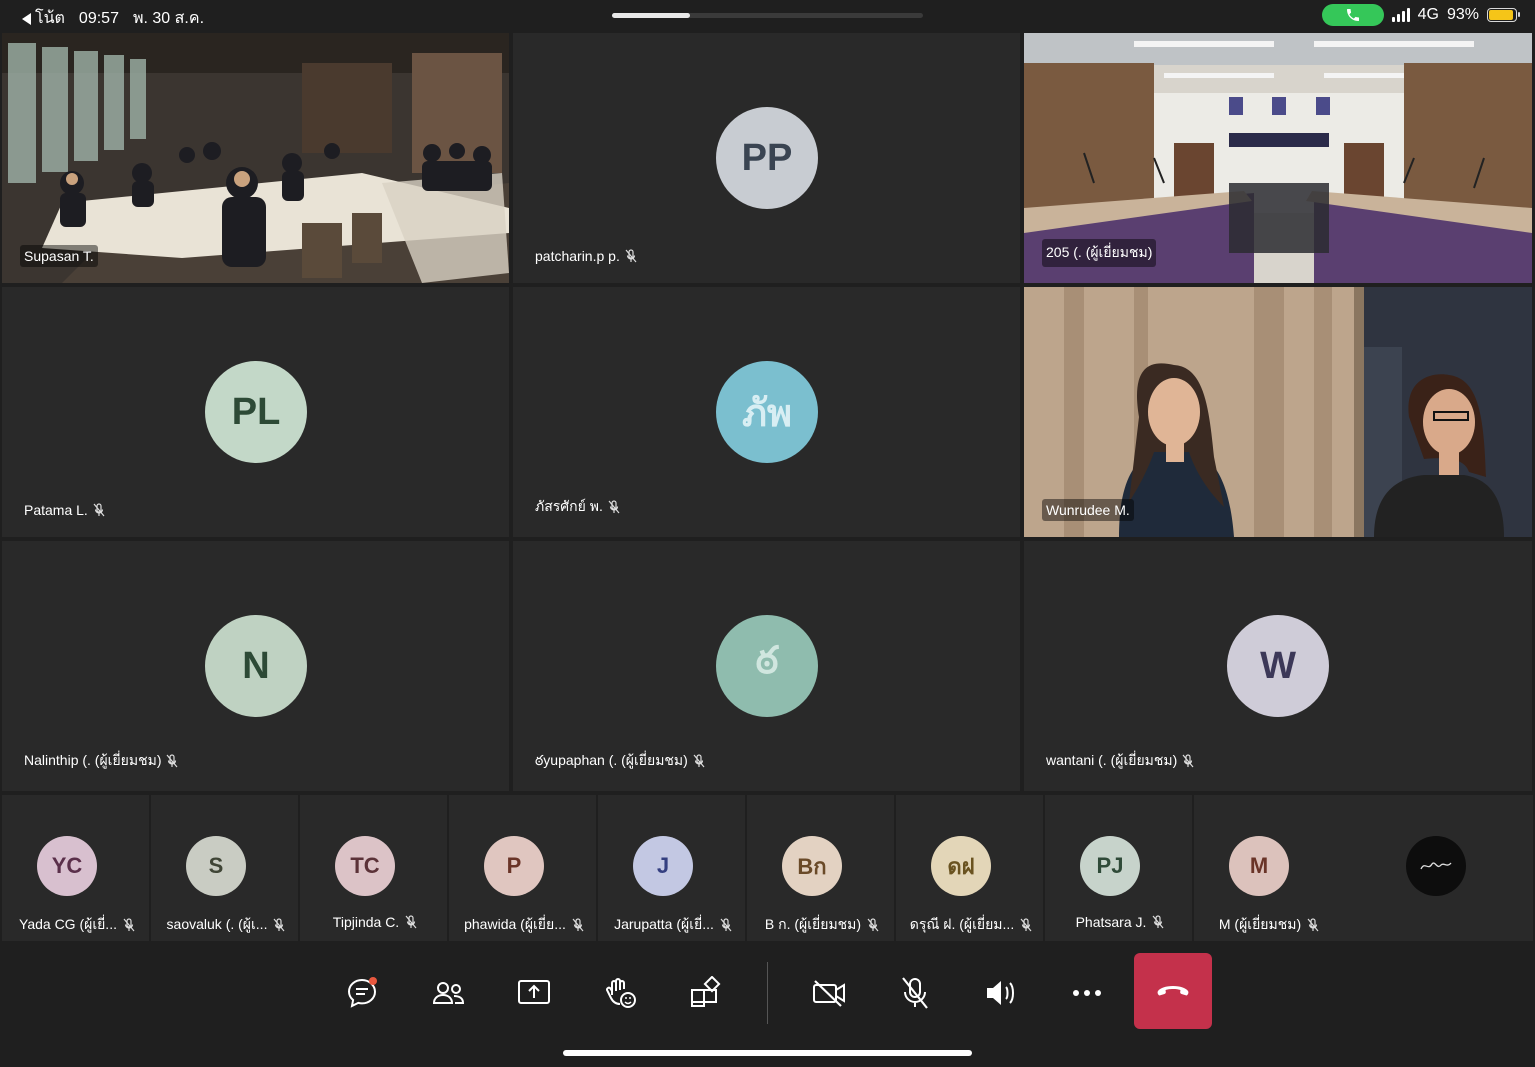 Image resolution: width=1535 pixels, height=1067 pixels. I want to click on participant-name: Nalinthip (. (ผู้เยี่ยมชม), so click(101, 761).